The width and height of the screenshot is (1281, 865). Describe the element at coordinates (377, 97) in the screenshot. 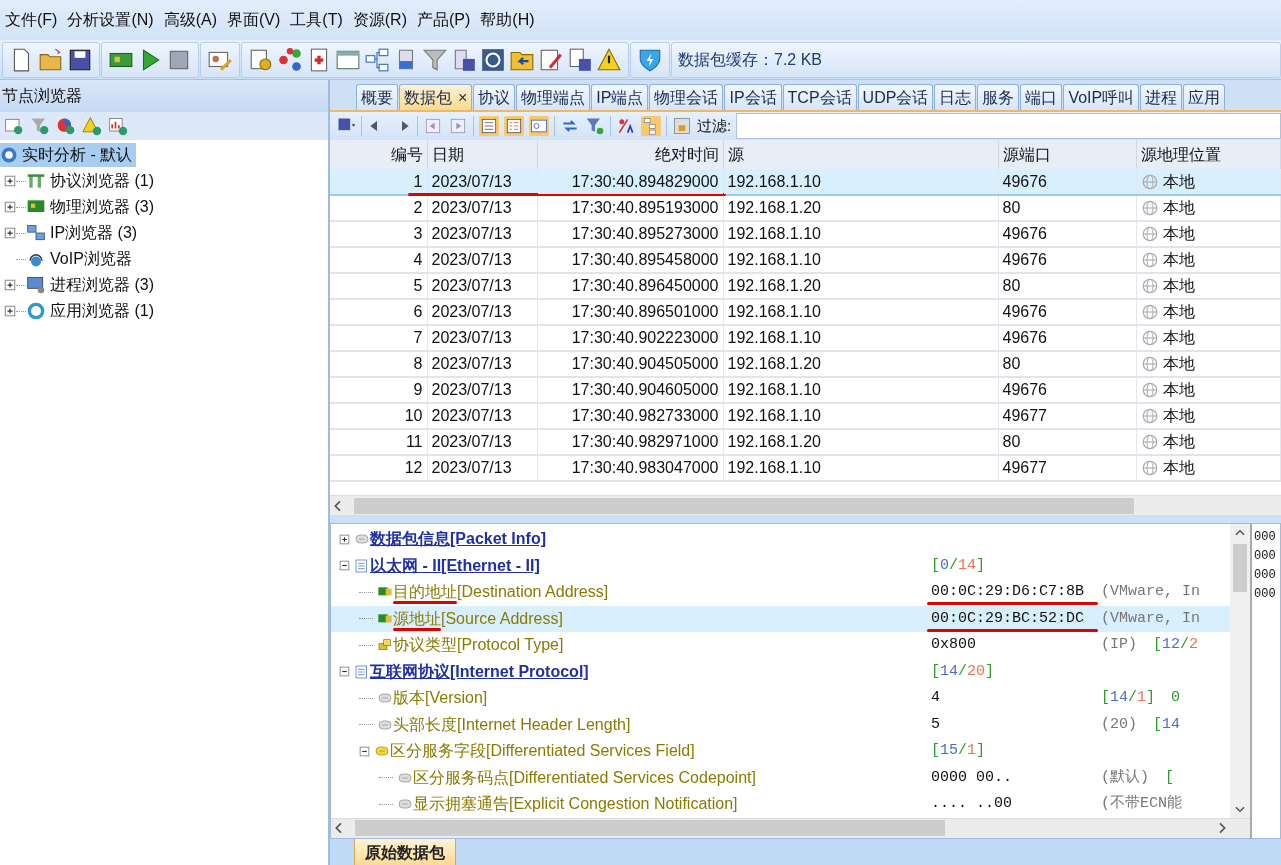

I see `tab: 概要` at that location.